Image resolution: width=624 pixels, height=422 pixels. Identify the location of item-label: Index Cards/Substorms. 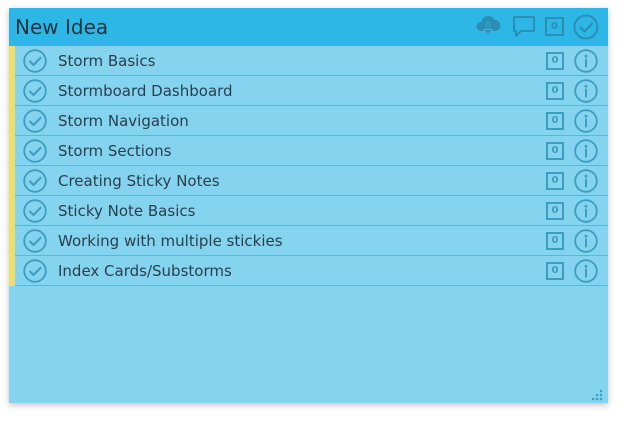
(145, 271).